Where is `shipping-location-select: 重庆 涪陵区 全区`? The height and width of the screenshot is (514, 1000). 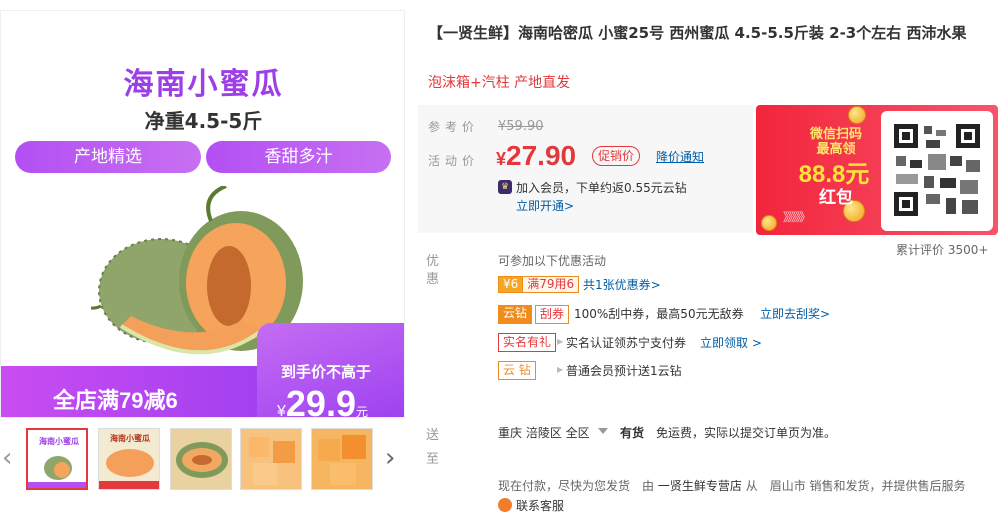
shipping-location-select: 重庆 涪陵区 全区 is located at coordinates (544, 432).